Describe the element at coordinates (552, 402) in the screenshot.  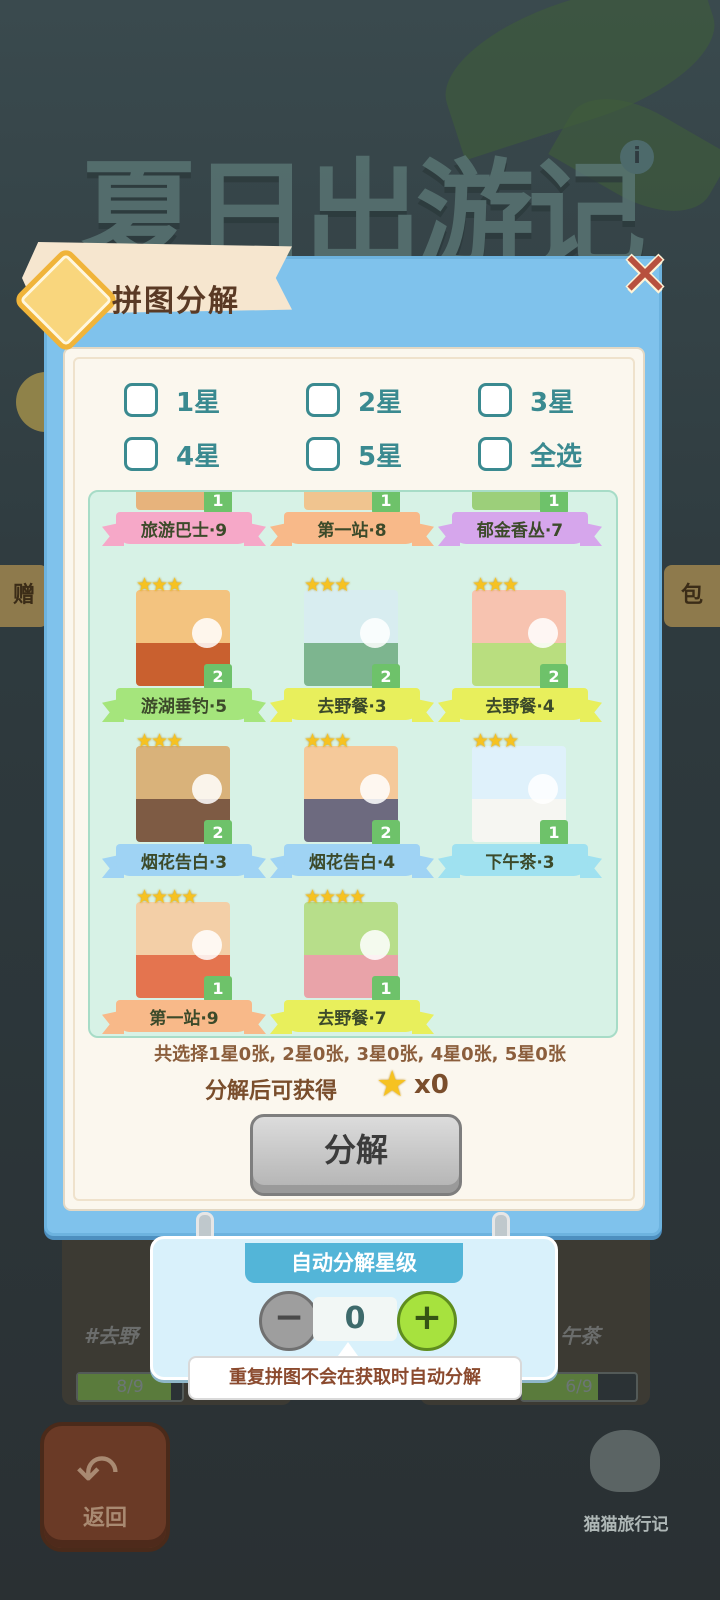
I see `filter-label: 3星` at that location.